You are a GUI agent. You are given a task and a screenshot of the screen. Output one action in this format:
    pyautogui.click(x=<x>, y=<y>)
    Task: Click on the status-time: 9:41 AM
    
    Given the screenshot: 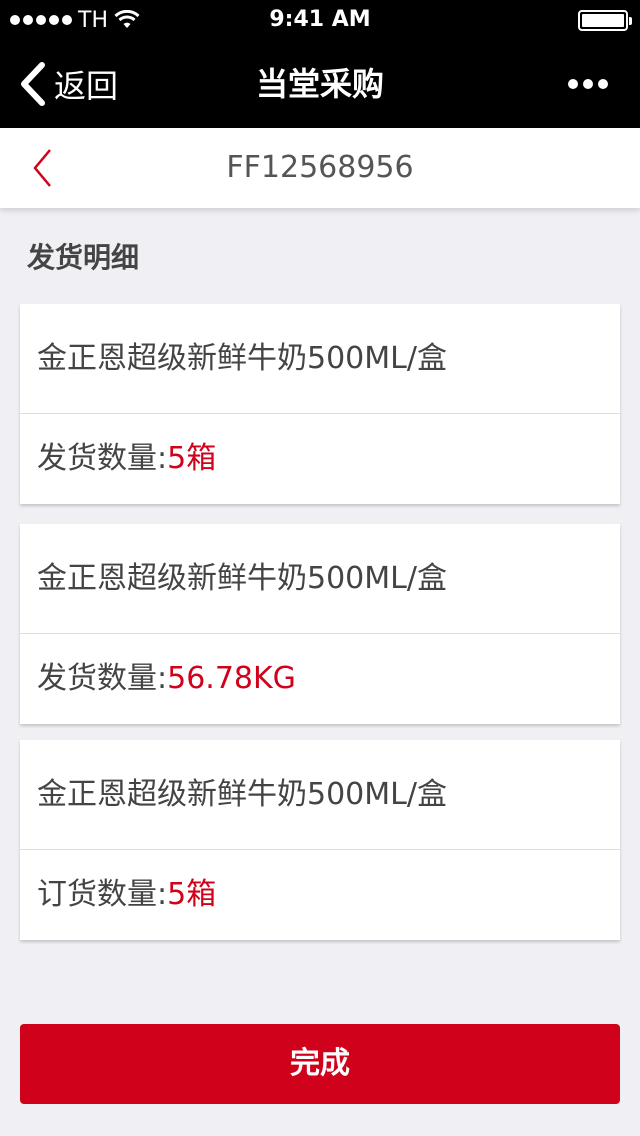 What is the action you would take?
    pyautogui.click(x=320, y=19)
    